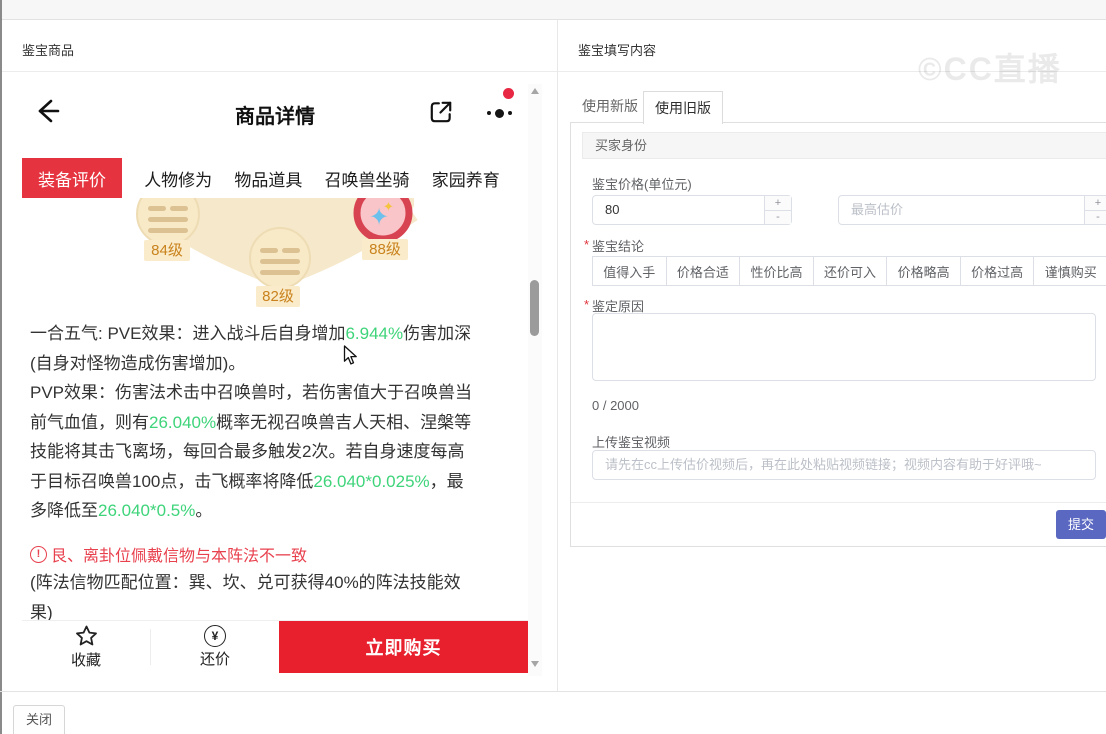  Describe the element at coordinates (441, 112) in the screenshot. I see `share-icon` at that location.